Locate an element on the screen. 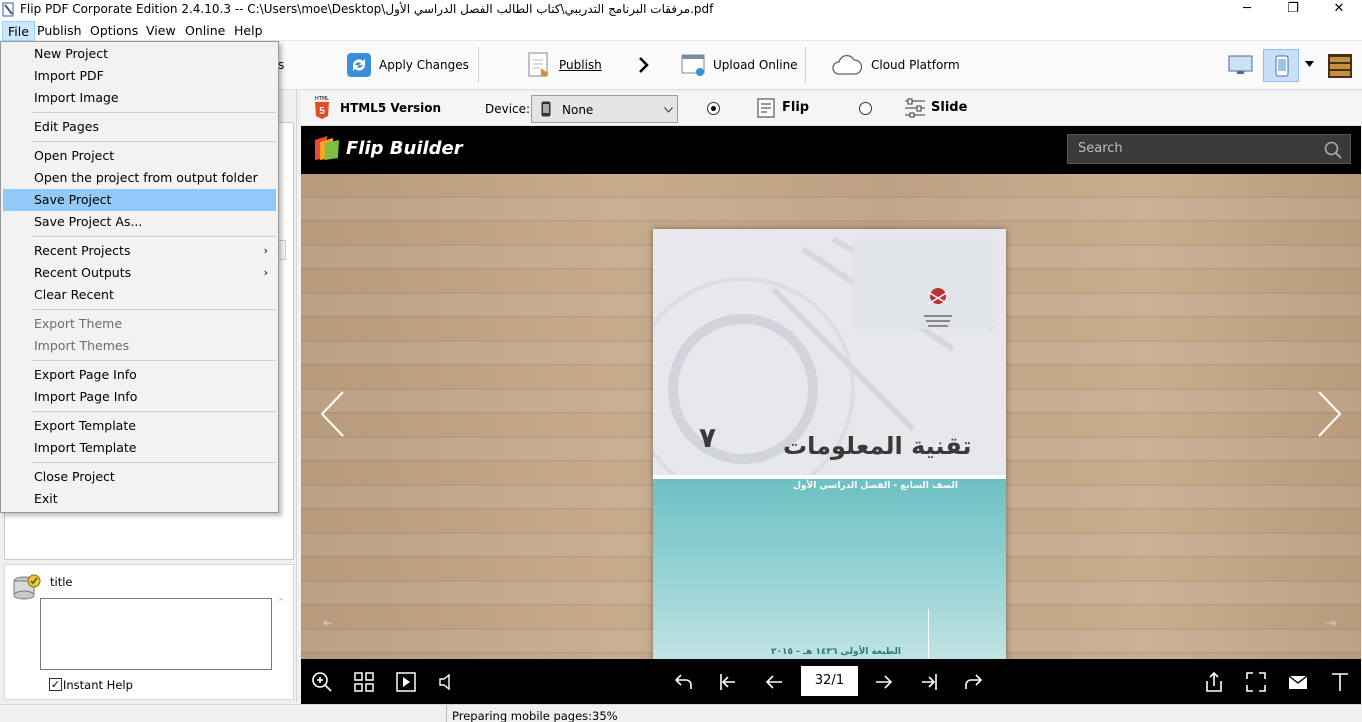 This screenshot has height=722, width=1362. menu-item-import-pdf: Import PDF is located at coordinates (139, 76).